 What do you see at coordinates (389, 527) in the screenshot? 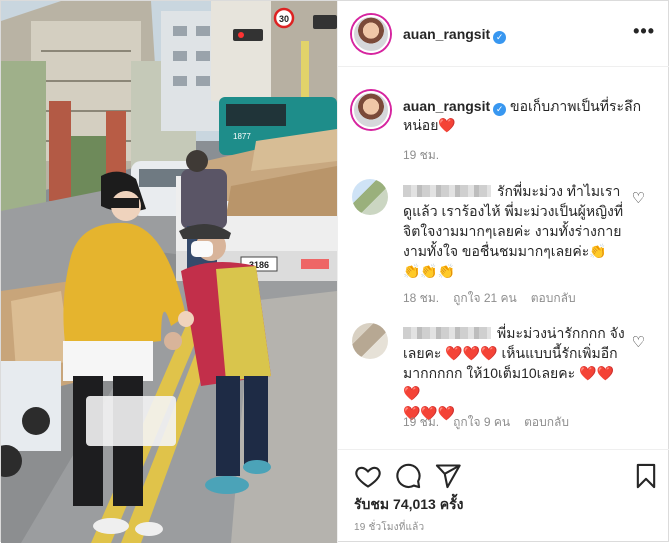
I see `post-age: 19 ชั่วโมงที่แล้ว` at bounding box center [389, 527].